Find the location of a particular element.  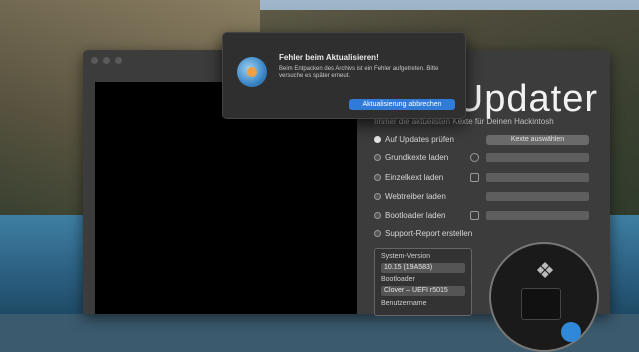

kext-box-icon is located at coordinates (541, 304).